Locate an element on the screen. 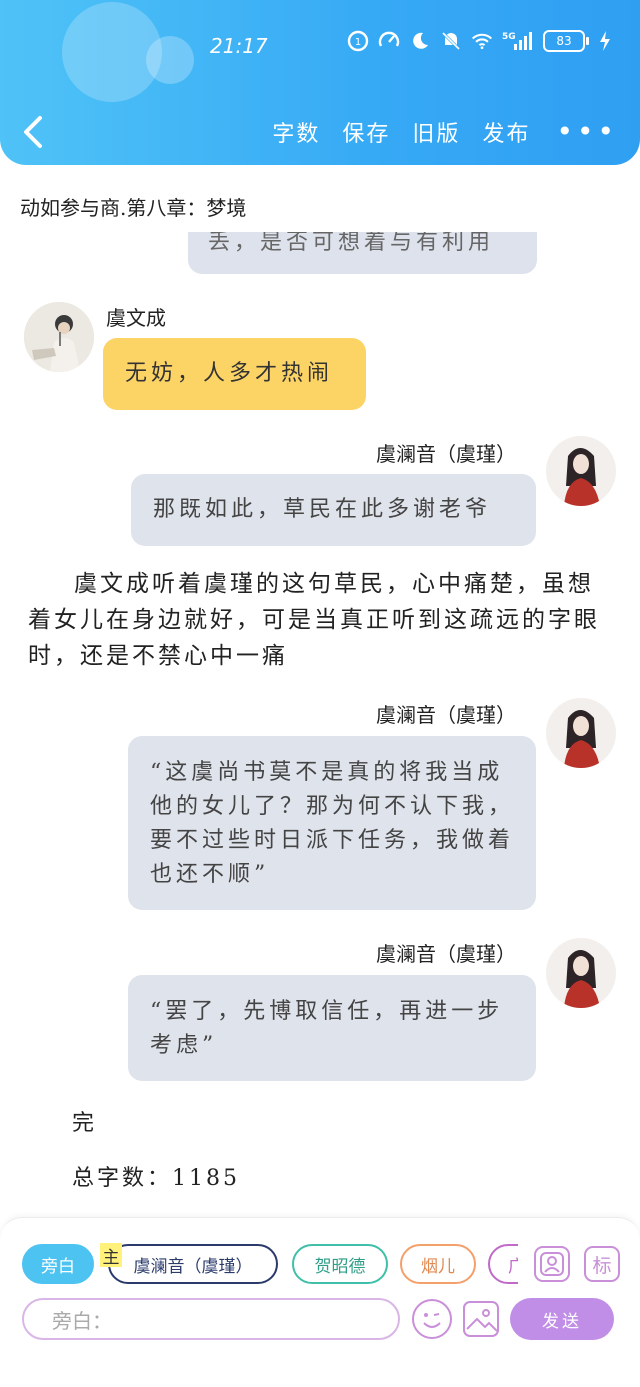  battery-level: 83 is located at coordinates (564, 41).